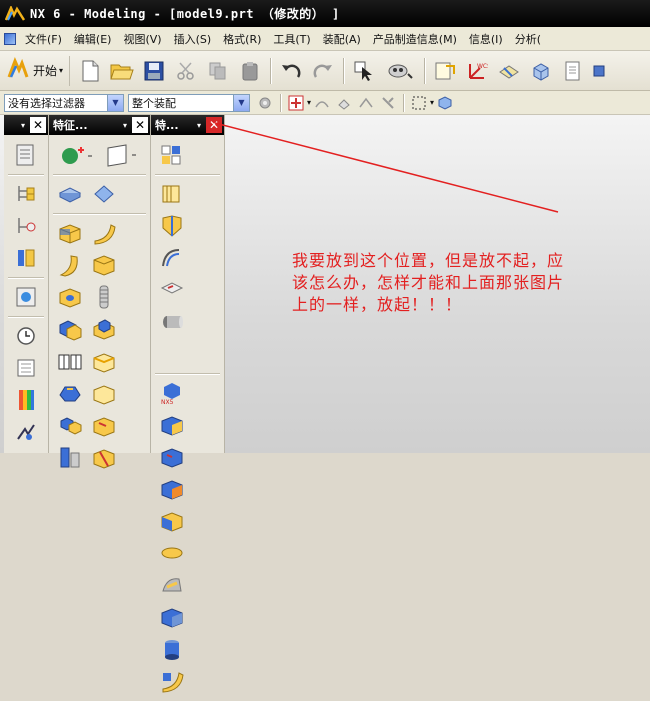 This screenshot has height=701, width=650. What do you see at coordinates (344, 103) in the screenshot?
I see `snap-midpoint-icon` at bounding box center [344, 103].